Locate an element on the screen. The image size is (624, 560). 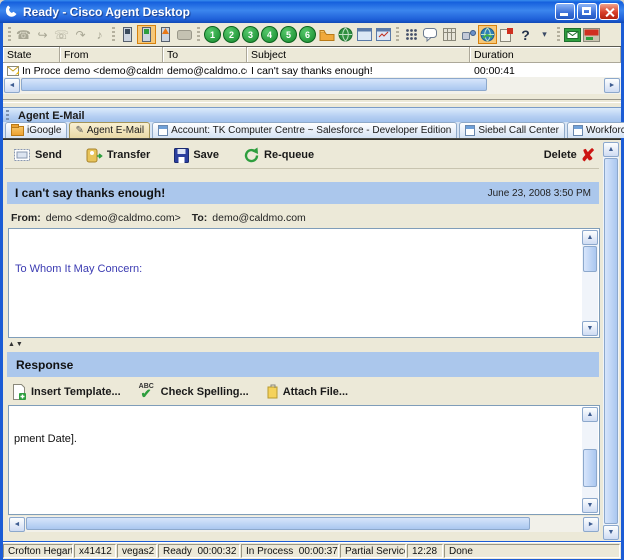
save-button: Save is located at coordinates (196, 155).